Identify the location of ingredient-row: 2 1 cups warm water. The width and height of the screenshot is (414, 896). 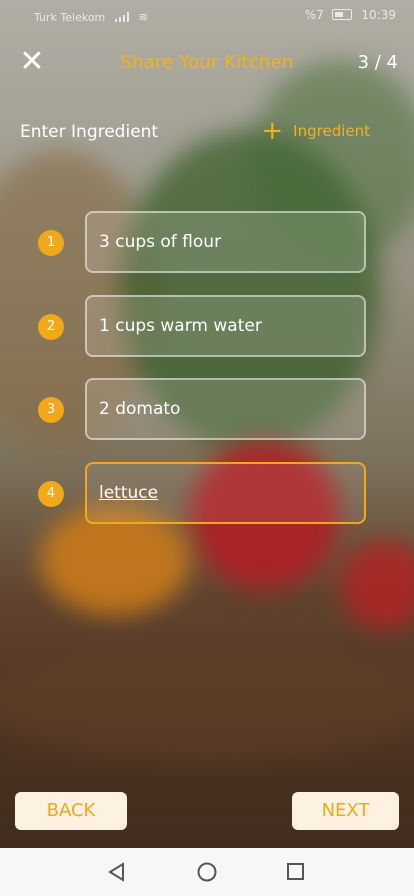
(203, 327).